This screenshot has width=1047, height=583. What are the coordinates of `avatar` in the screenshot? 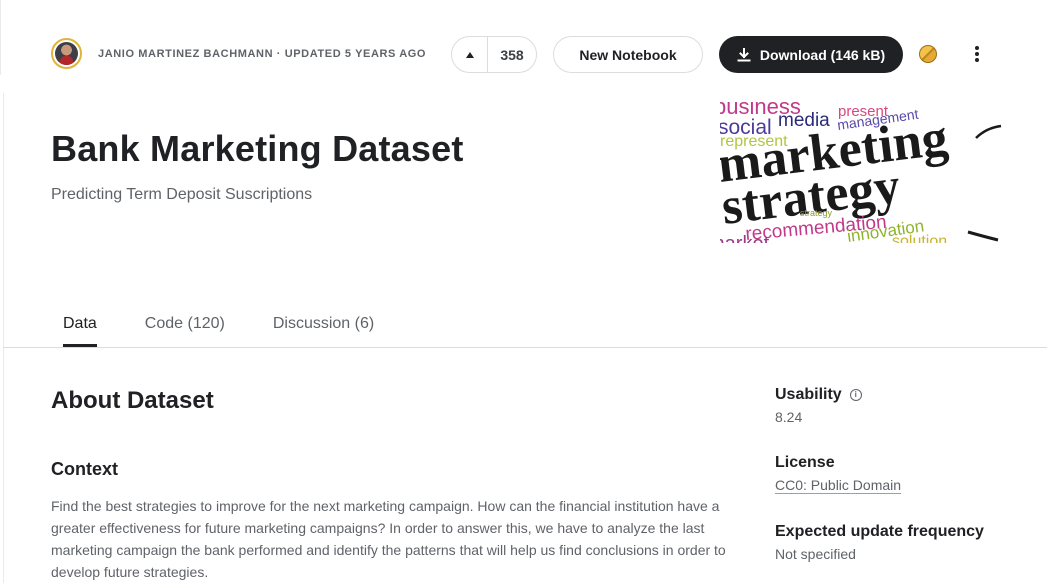 It's located at (66, 53).